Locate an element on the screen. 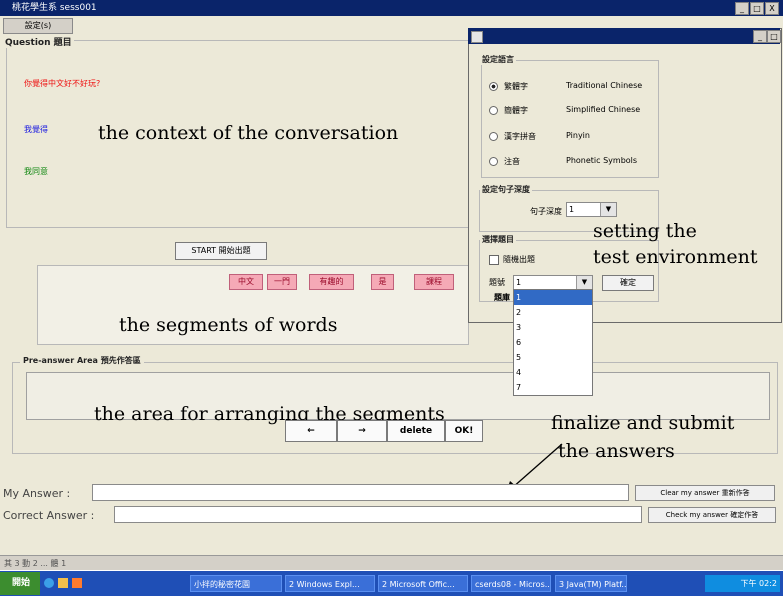 The image size is (783, 596). list-item: 3 is located at coordinates (553, 327).